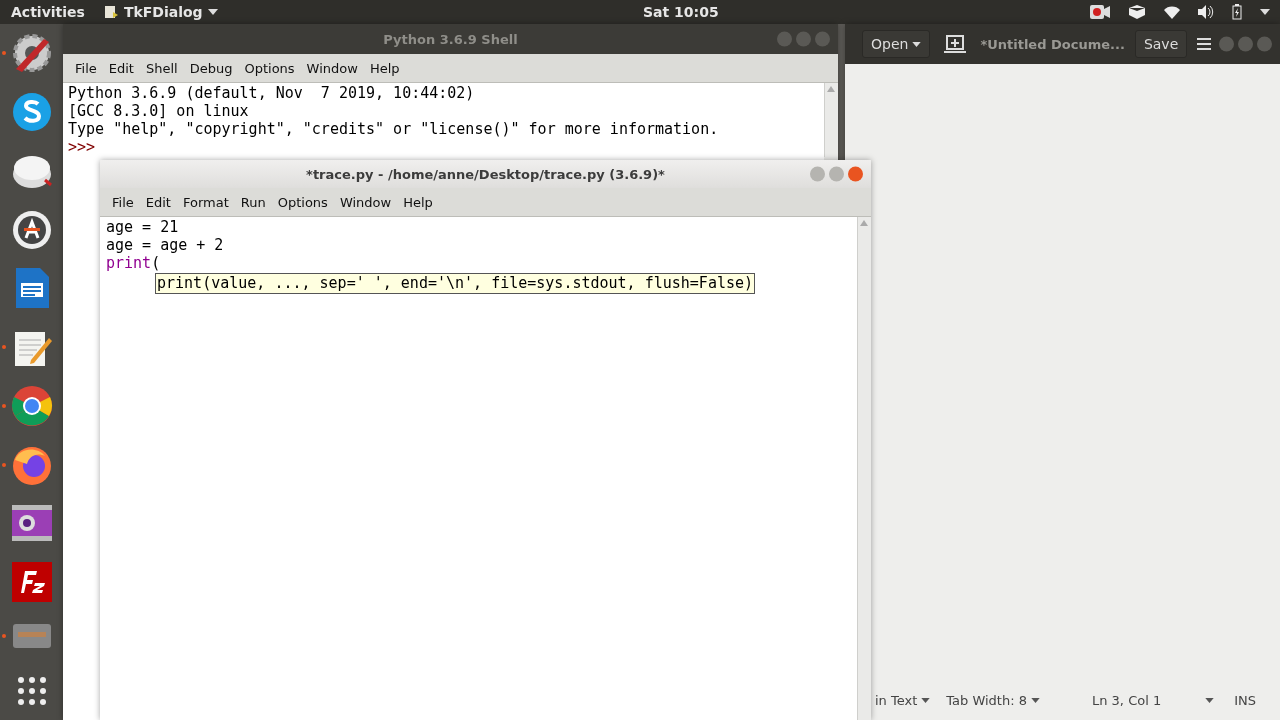 This screenshot has height=720, width=1280. What do you see at coordinates (31, 636) in the screenshot?
I see `drive-icon` at bounding box center [31, 636].